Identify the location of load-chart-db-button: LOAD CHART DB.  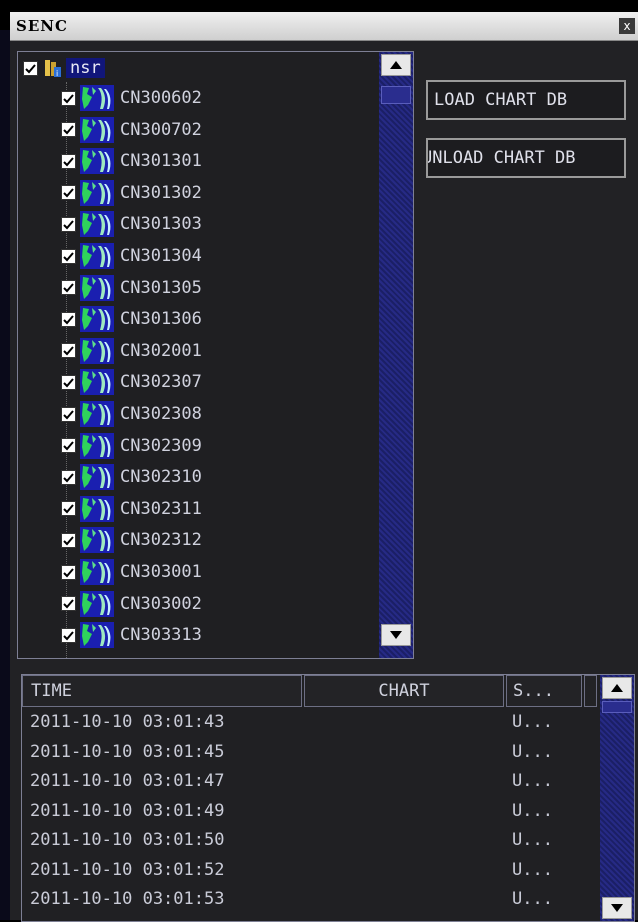
(526, 100).